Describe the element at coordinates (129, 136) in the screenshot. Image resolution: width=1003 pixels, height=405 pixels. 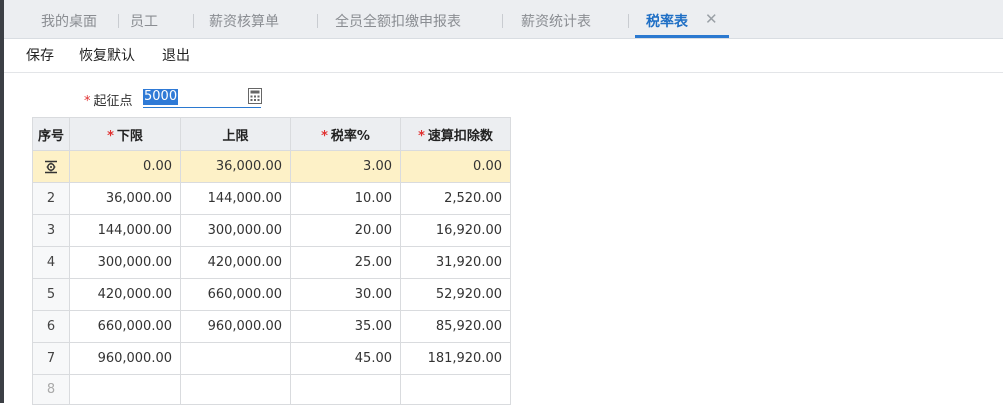
I see `col-header-label: 下限` at that location.